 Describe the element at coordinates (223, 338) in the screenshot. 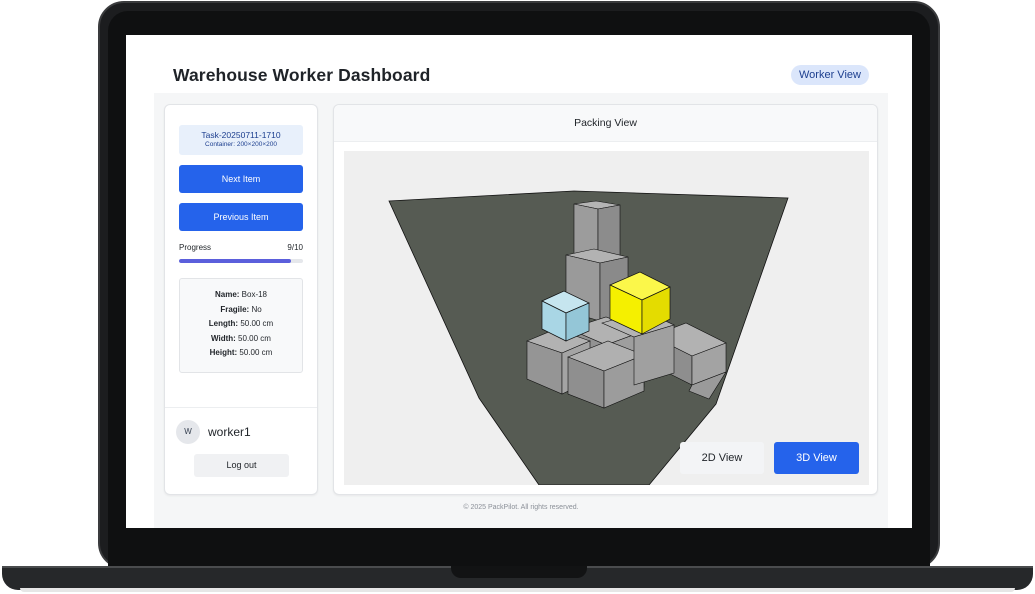

I see `item-width-label: Width:` at that location.